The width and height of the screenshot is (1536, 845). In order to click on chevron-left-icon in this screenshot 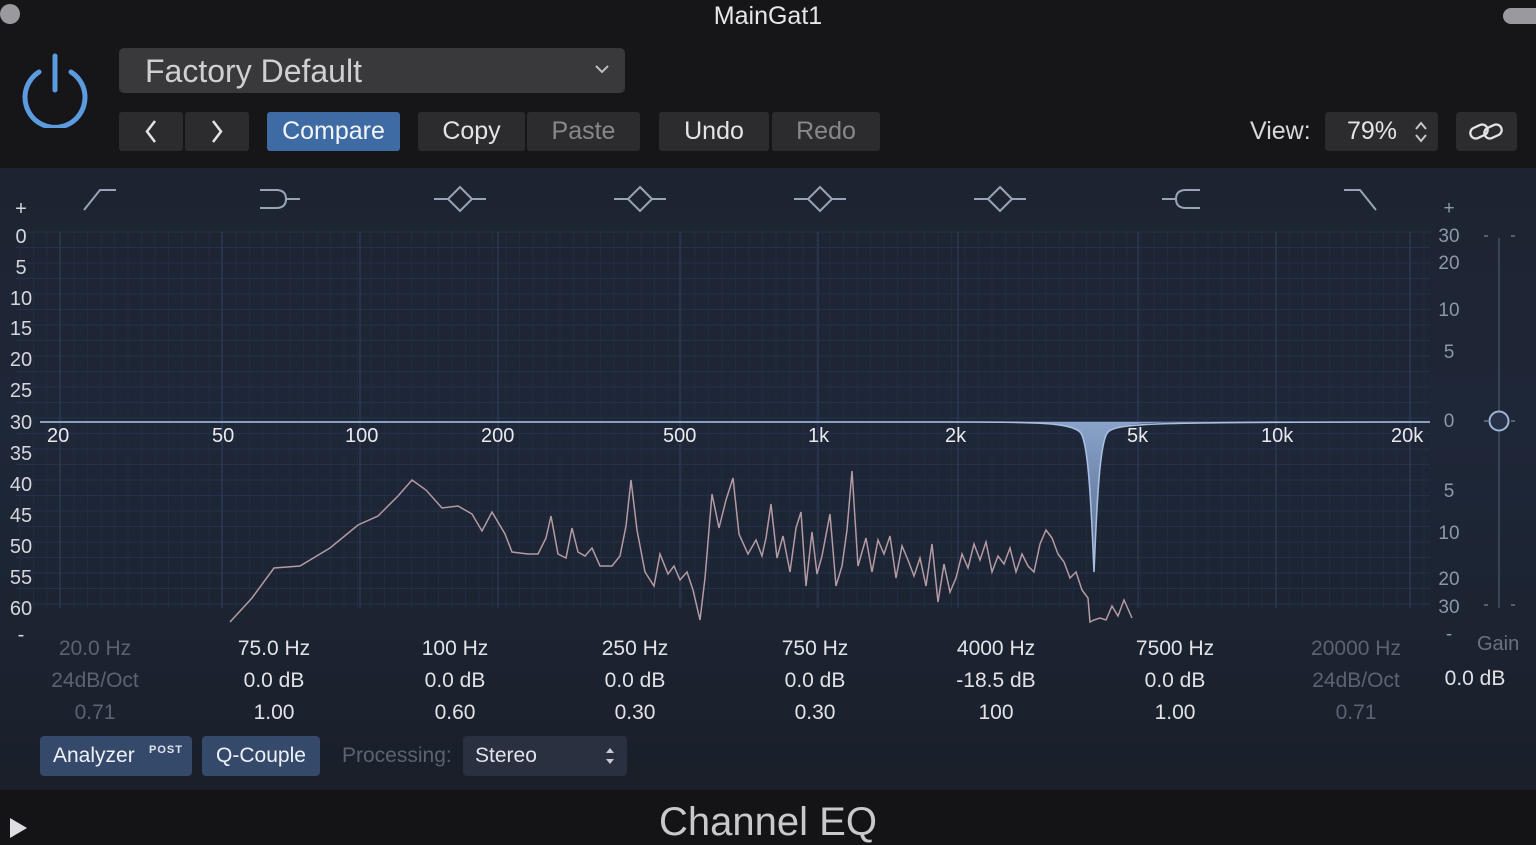, I will do `click(150, 131)`.